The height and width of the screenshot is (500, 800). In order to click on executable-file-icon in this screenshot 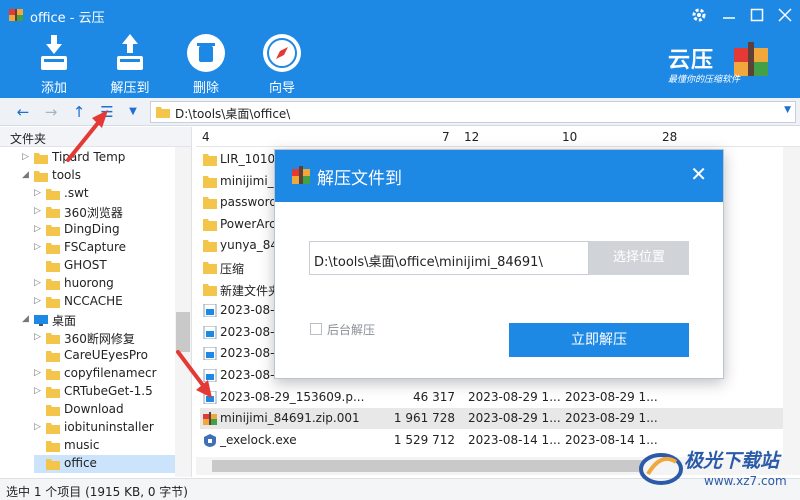, I will do `click(210, 440)`.